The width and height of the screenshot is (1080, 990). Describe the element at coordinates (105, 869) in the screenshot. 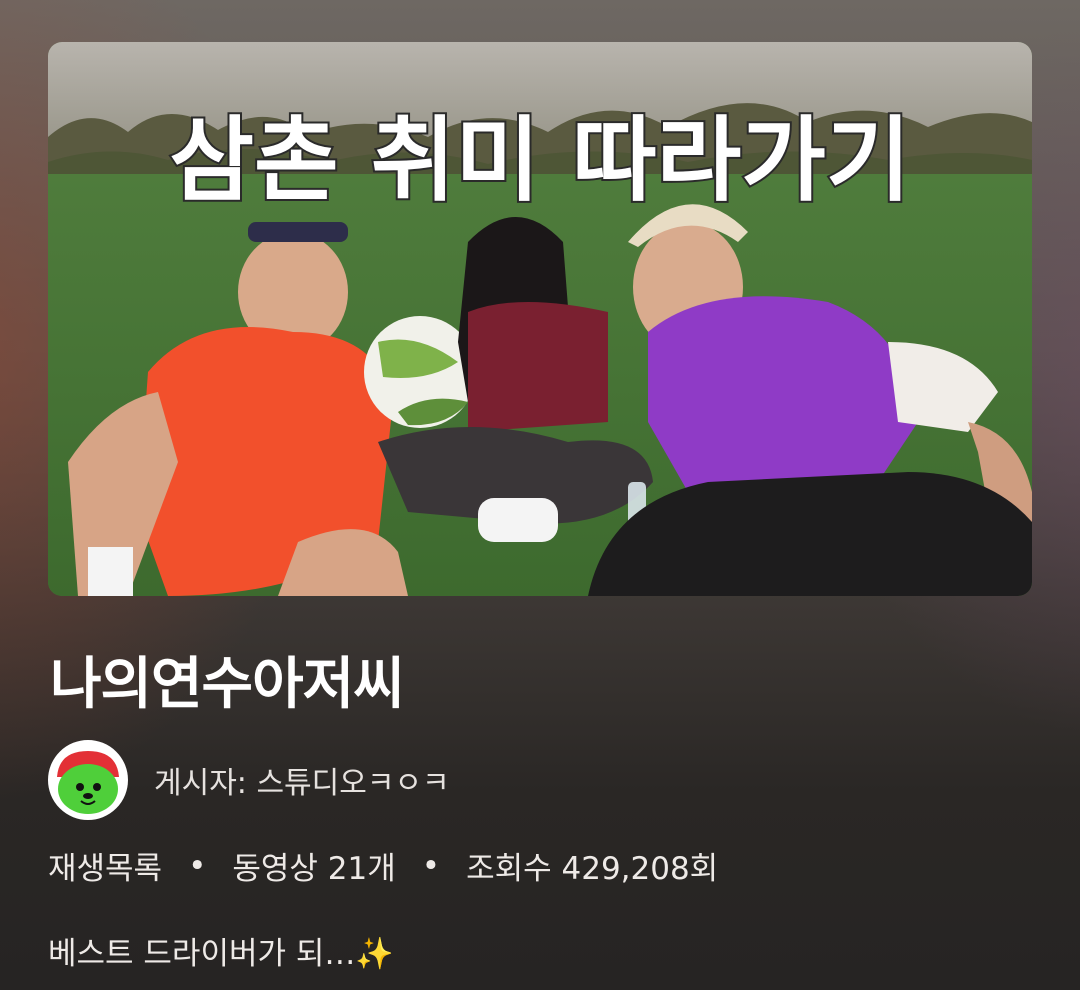

I see `playlist-type-label: 재생목록` at that location.